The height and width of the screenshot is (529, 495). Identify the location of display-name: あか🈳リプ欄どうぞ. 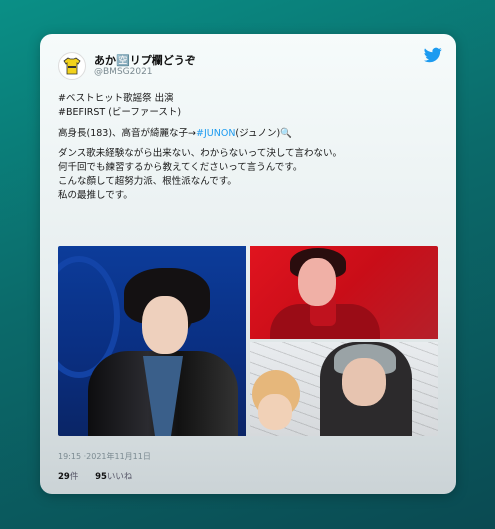
(145, 60).